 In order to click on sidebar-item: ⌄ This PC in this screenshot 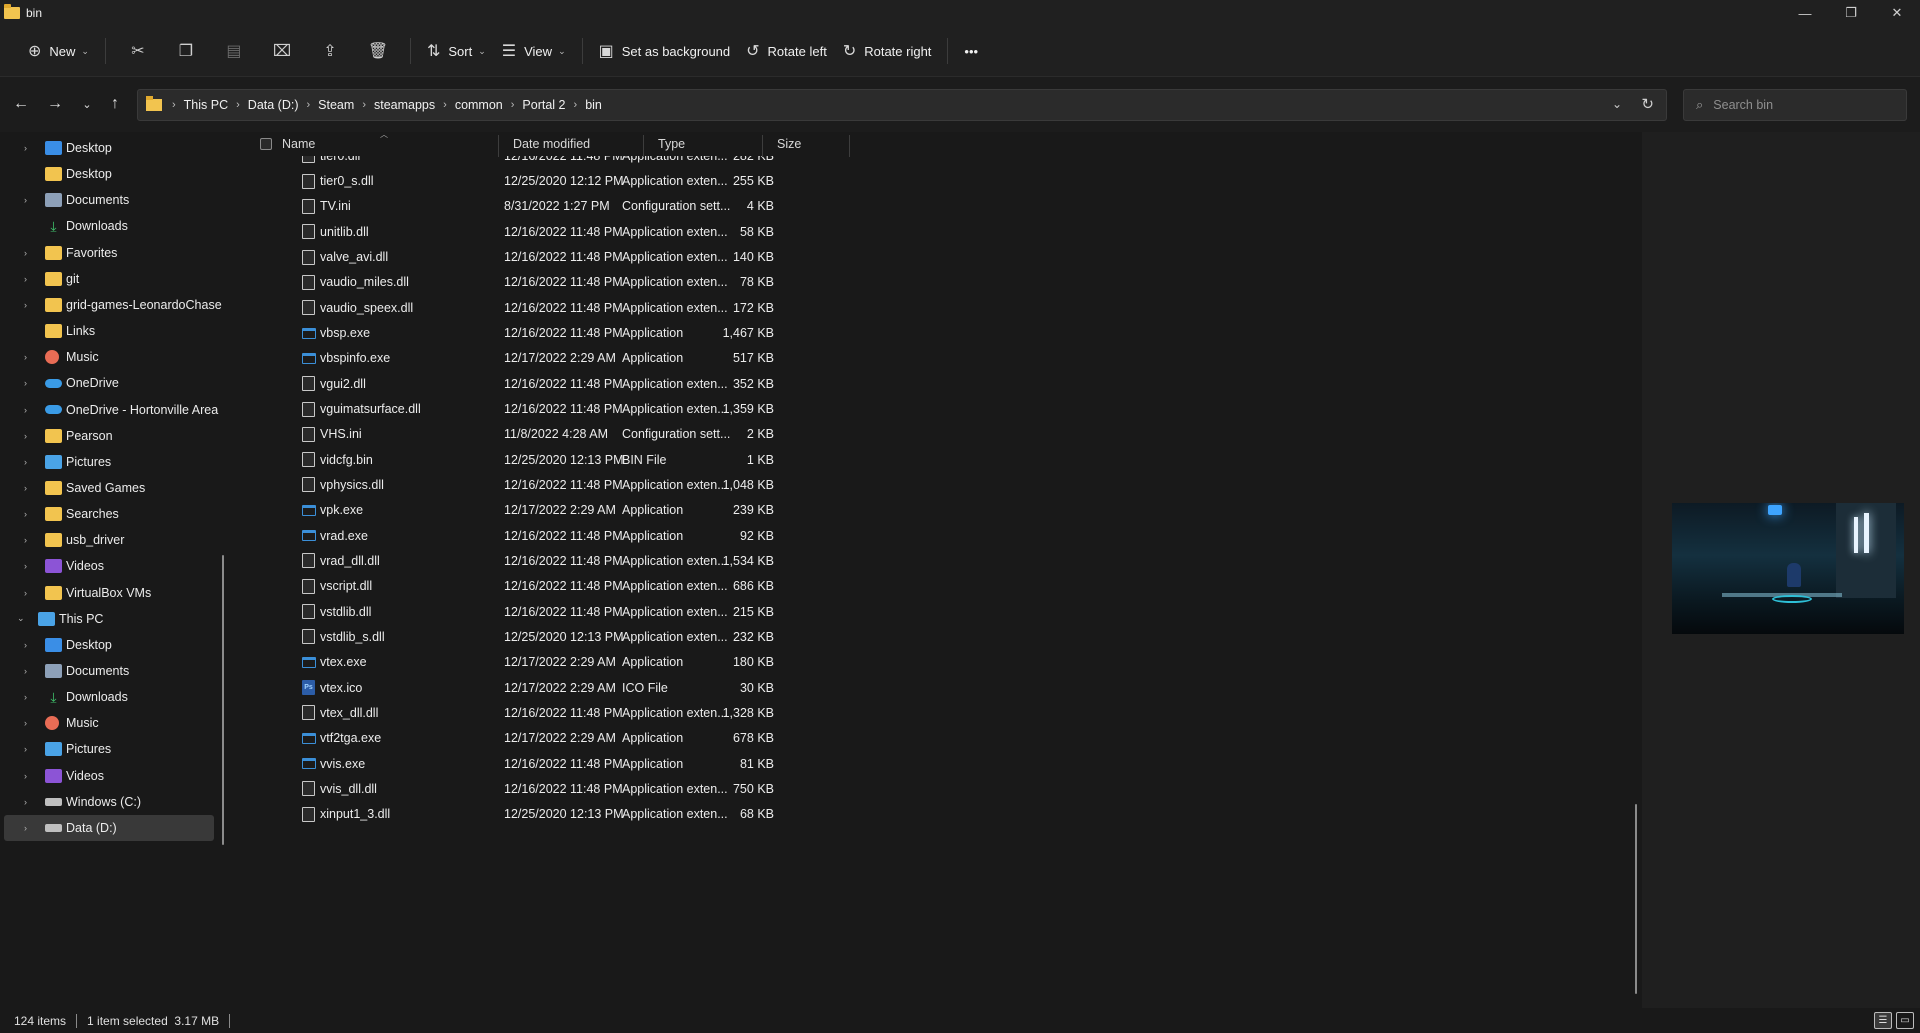, I will do `click(107, 619)`.